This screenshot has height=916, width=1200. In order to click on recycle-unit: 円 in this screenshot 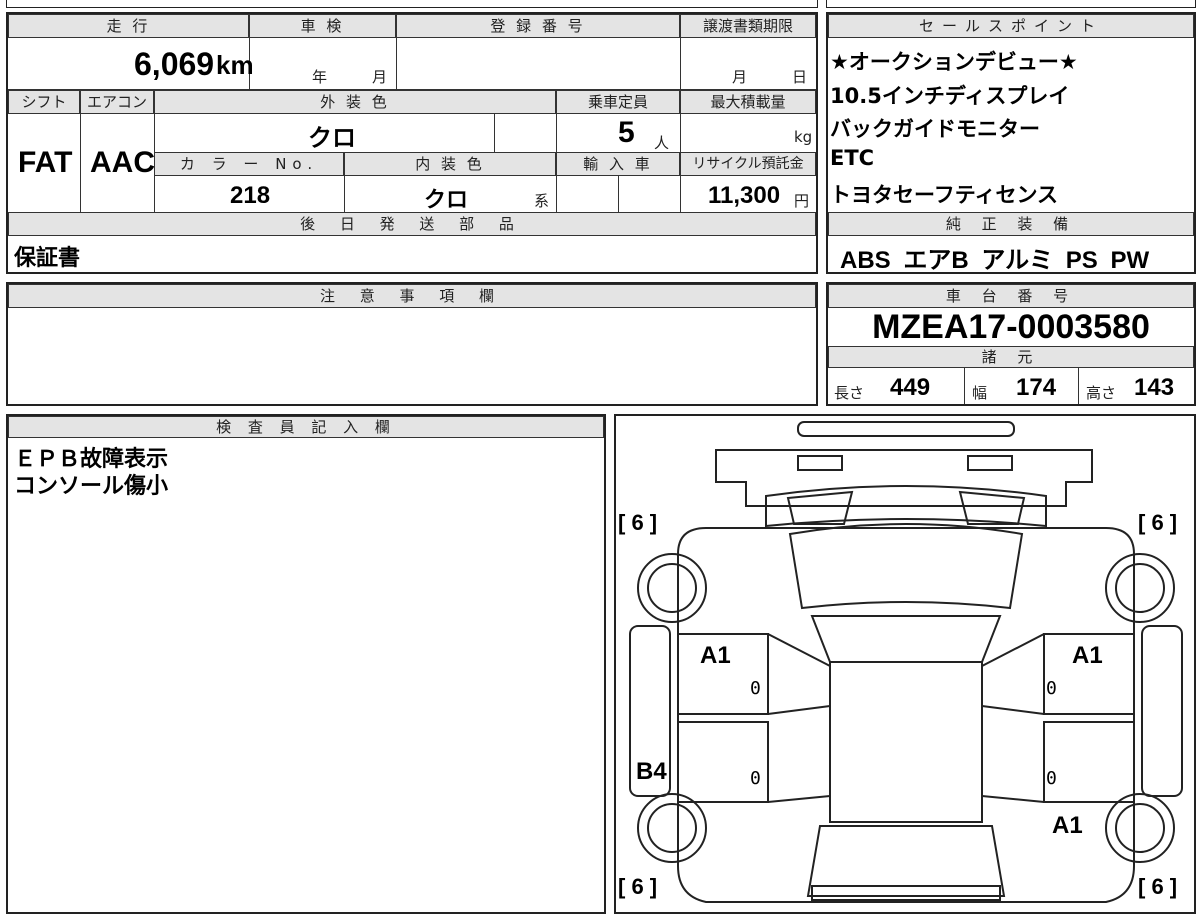, I will do `click(802, 201)`.